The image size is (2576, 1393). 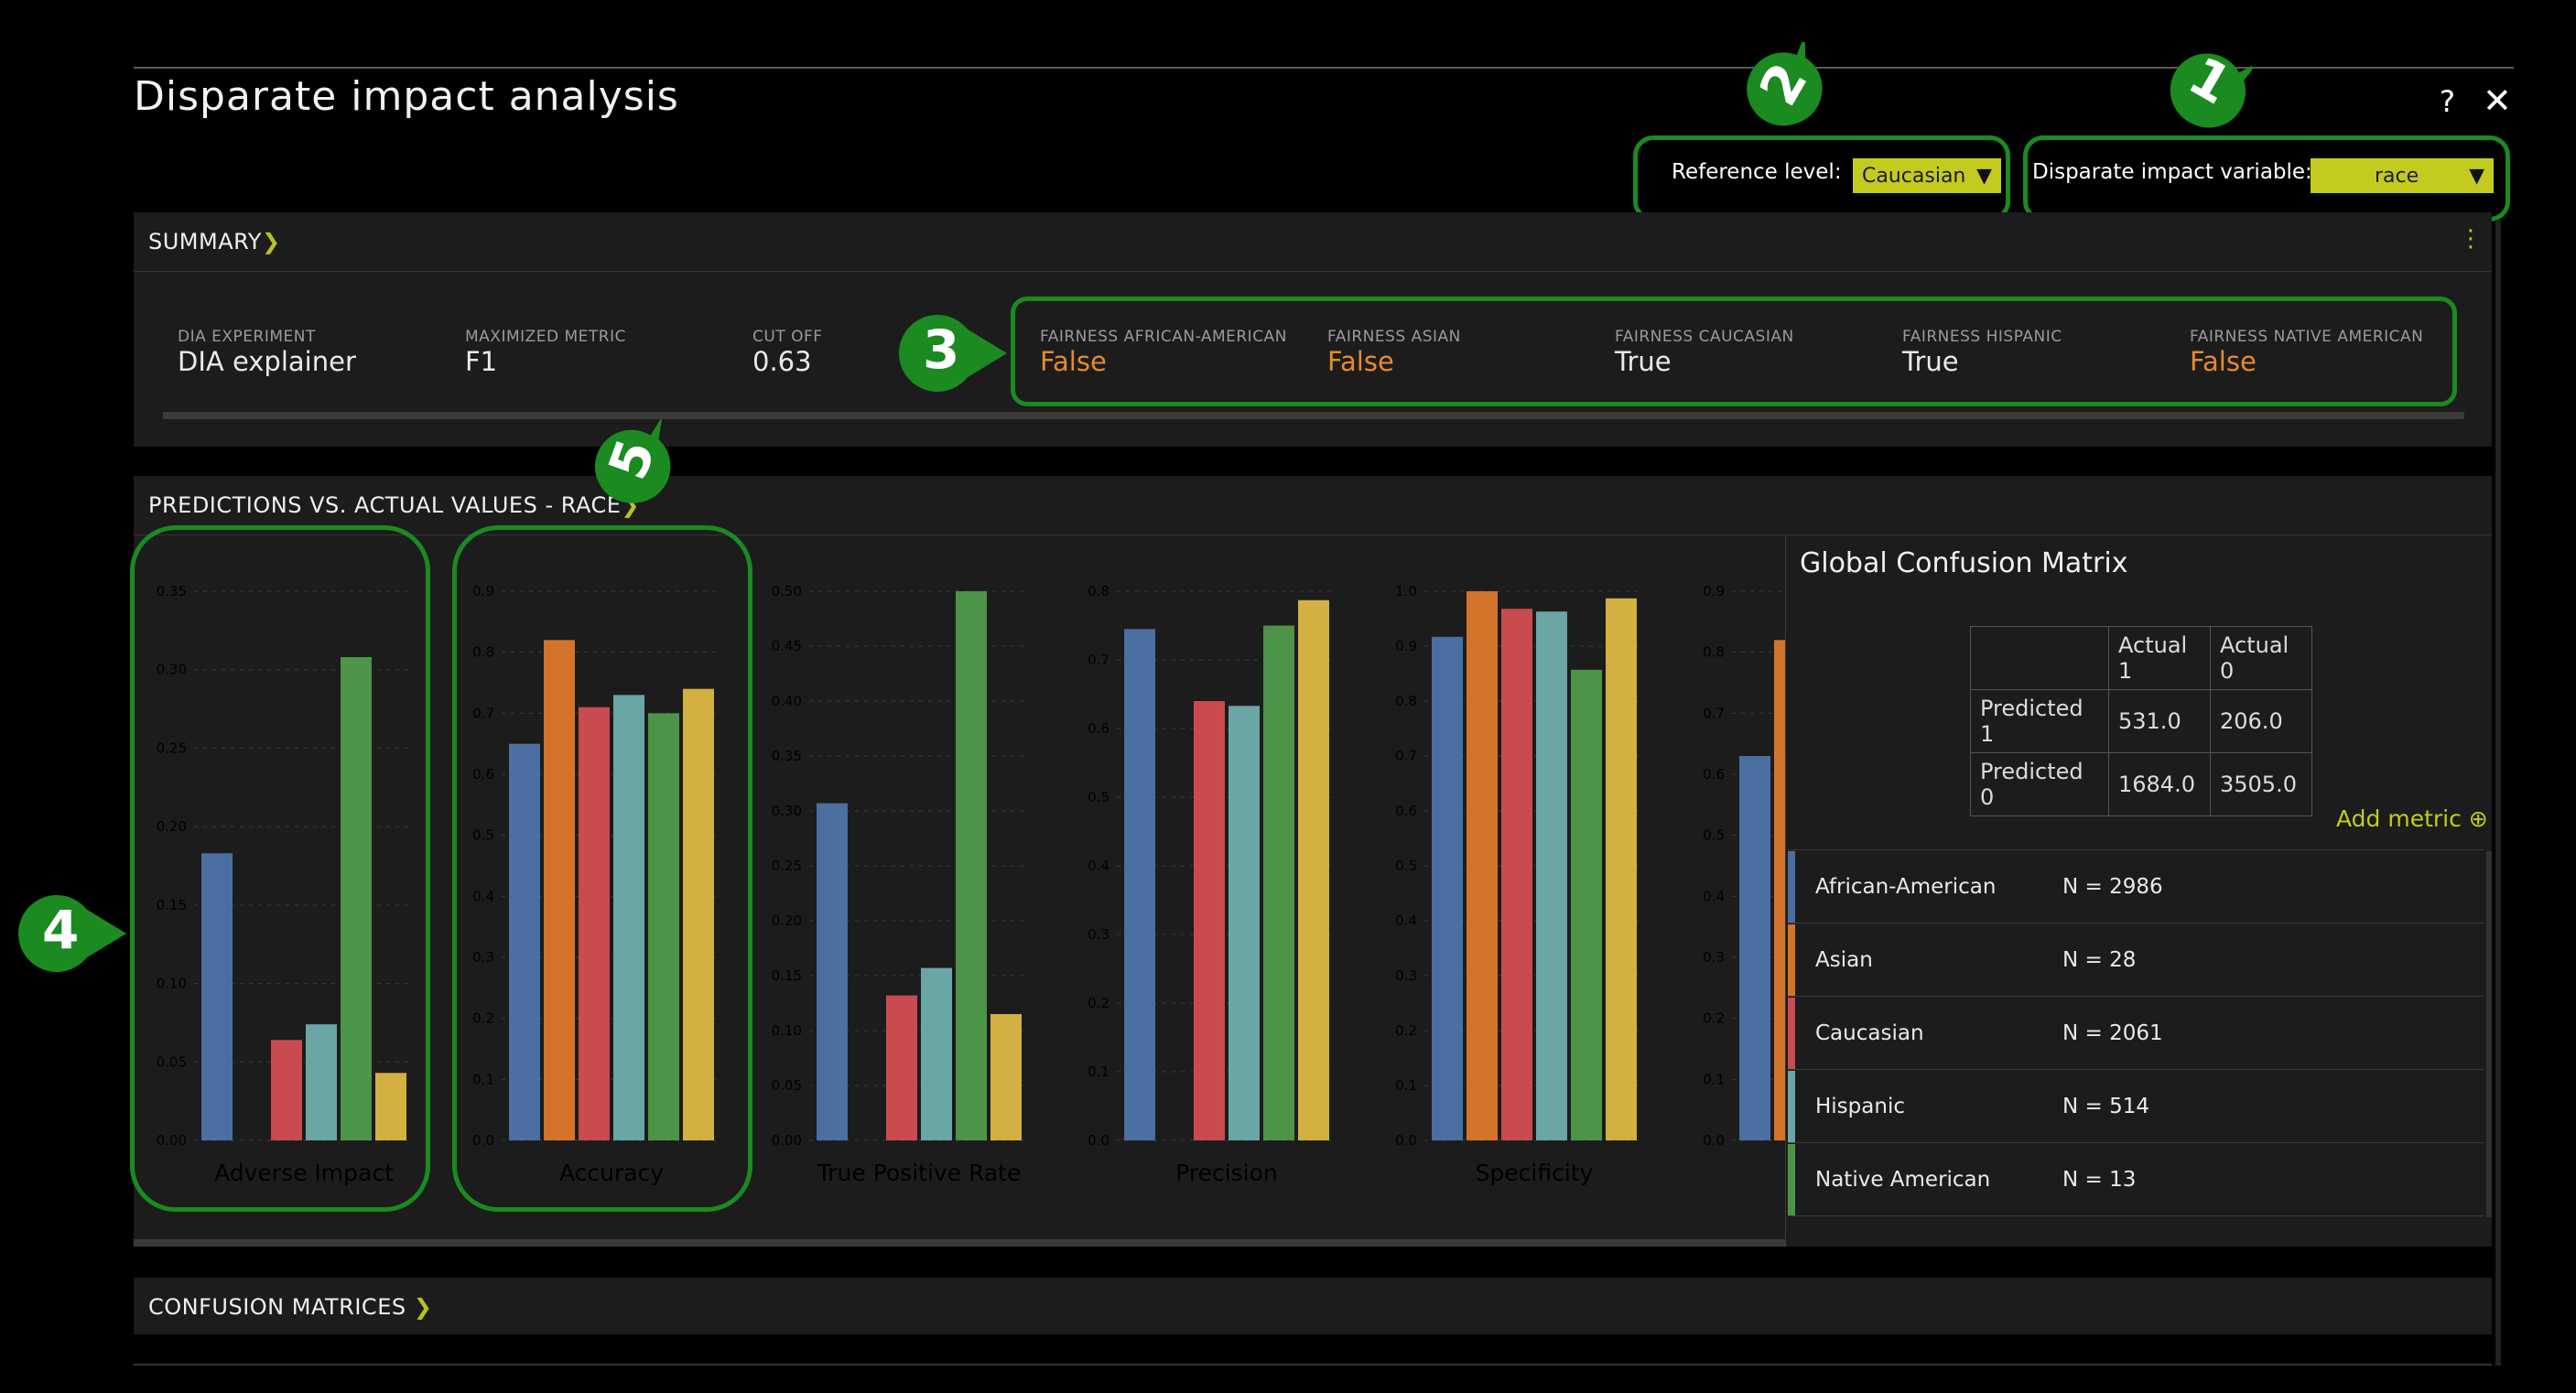 I want to click on legend-count: N = 13, so click(x=2100, y=1180).